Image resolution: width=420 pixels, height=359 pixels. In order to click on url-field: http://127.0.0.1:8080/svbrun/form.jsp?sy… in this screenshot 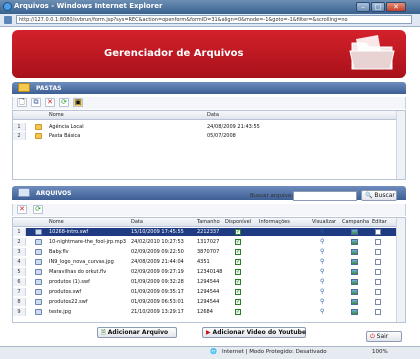, I will do `click(214, 19)`.